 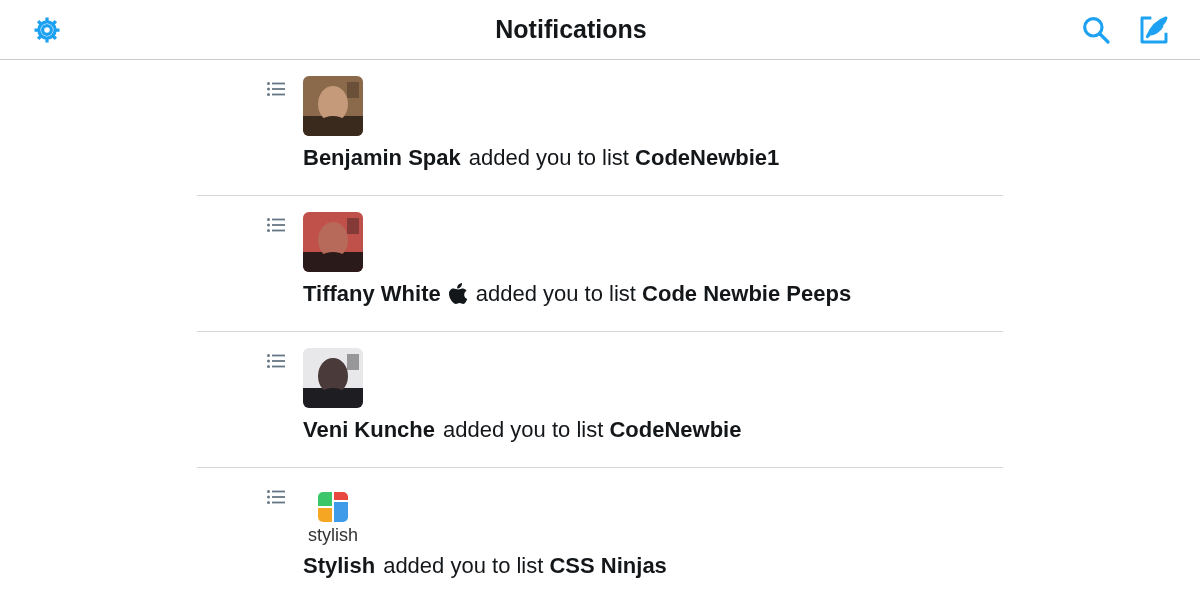 What do you see at coordinates (525, 566) in the screenshot?
I see `notification-text: added you to list CSS Ninjas` at bounding box center [525, 566].